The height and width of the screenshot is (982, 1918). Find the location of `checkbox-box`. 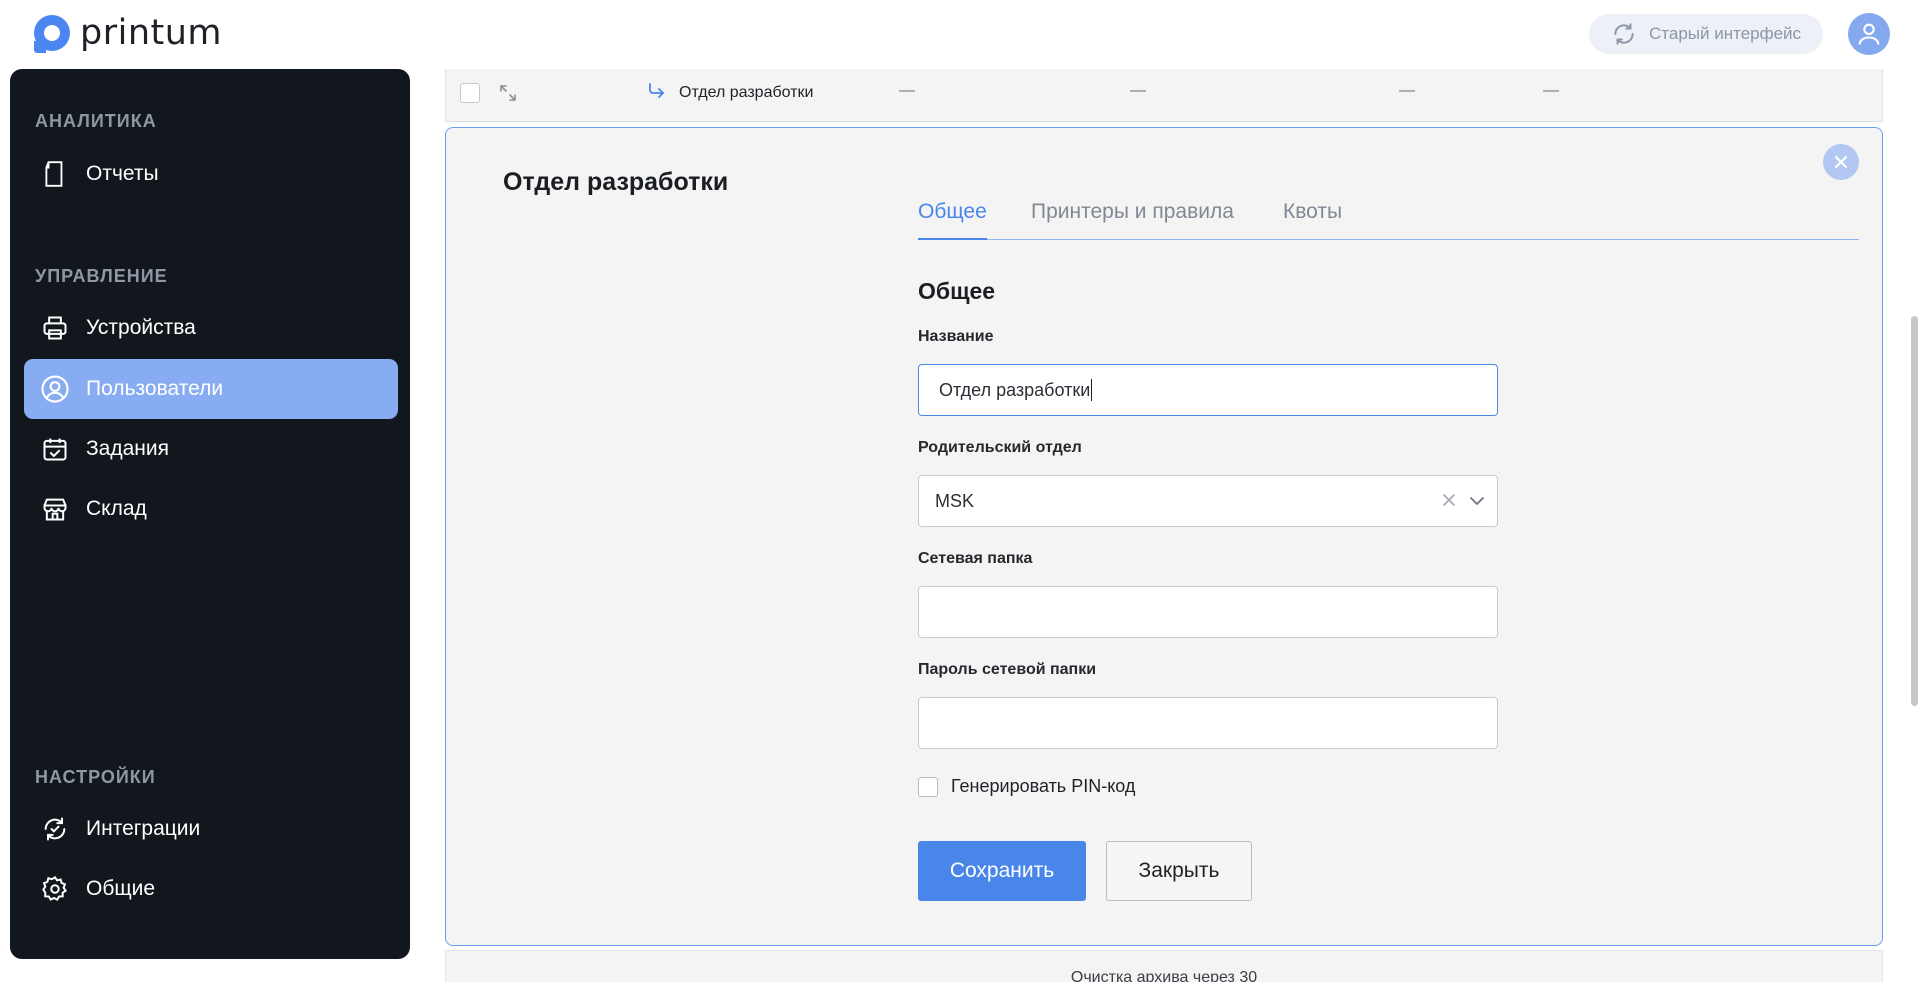

checkbox-box is located at coordinates (928, 786).